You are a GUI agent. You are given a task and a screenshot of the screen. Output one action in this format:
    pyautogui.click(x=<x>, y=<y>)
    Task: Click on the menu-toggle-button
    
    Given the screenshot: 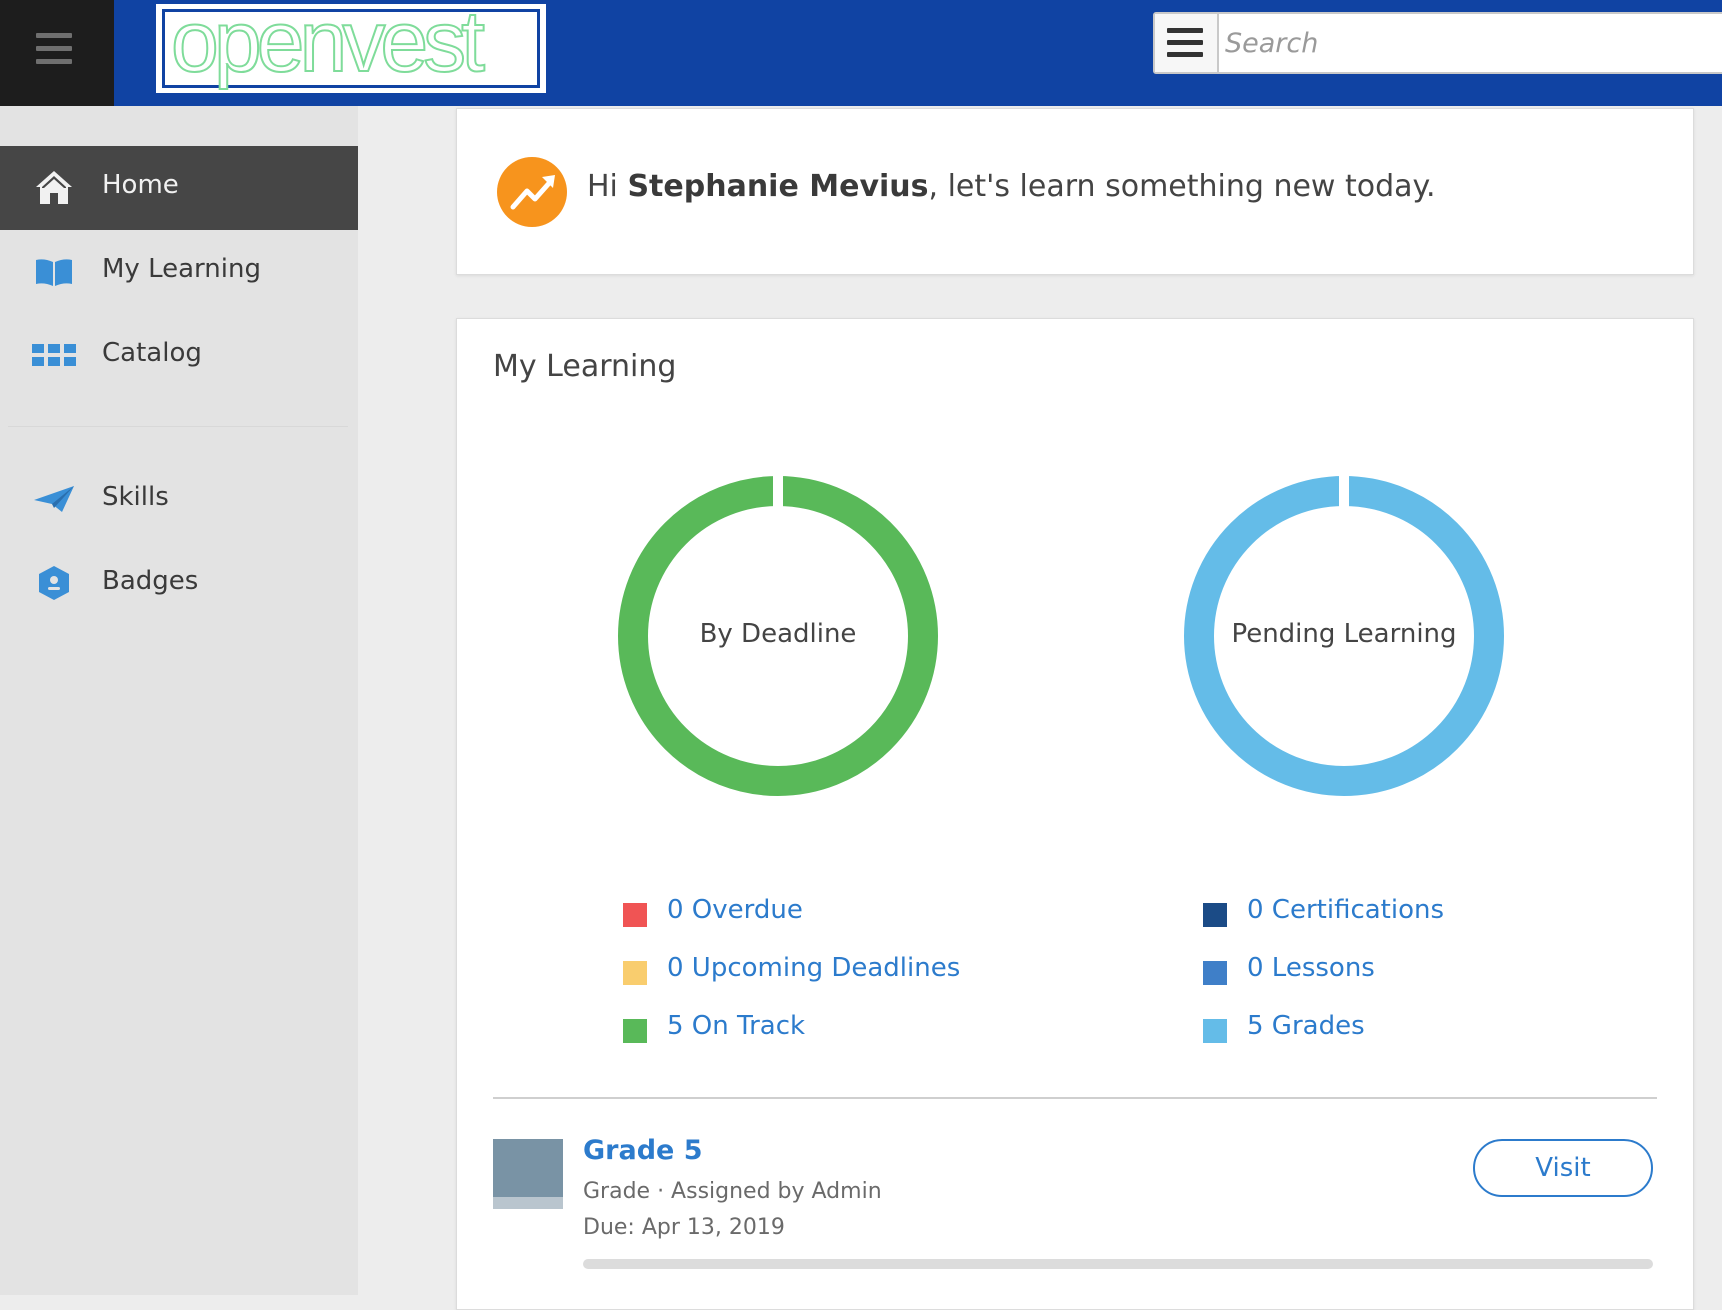 What is the action you would take?
    pyautogui.click(x=57, y=53)
    